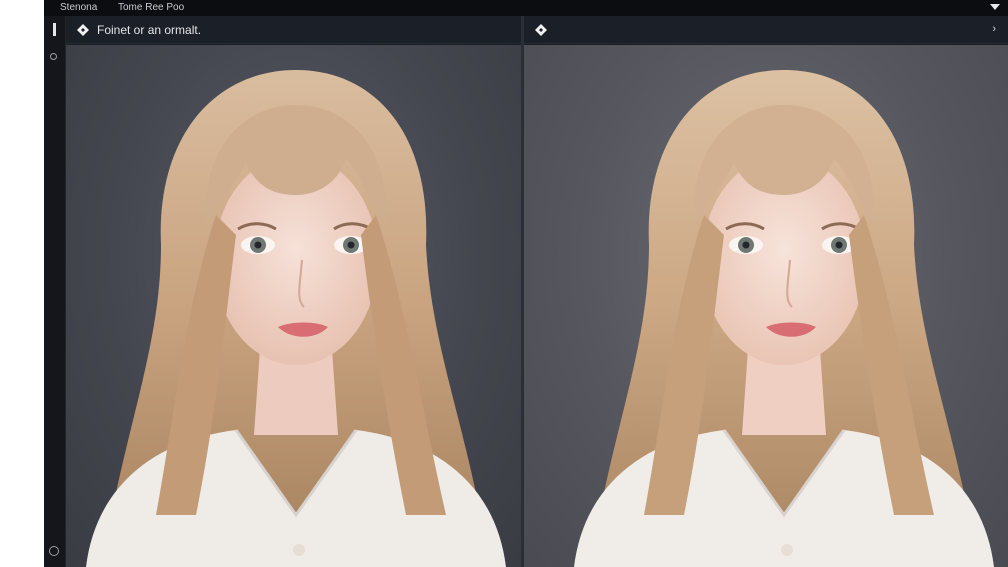 This screenshot has height=567, width=1008. What do you see at coordinates (151, 7) in the screenshot?
I see `menu-item-2: Tome Ree Poo` at bounding box center [151, 7].